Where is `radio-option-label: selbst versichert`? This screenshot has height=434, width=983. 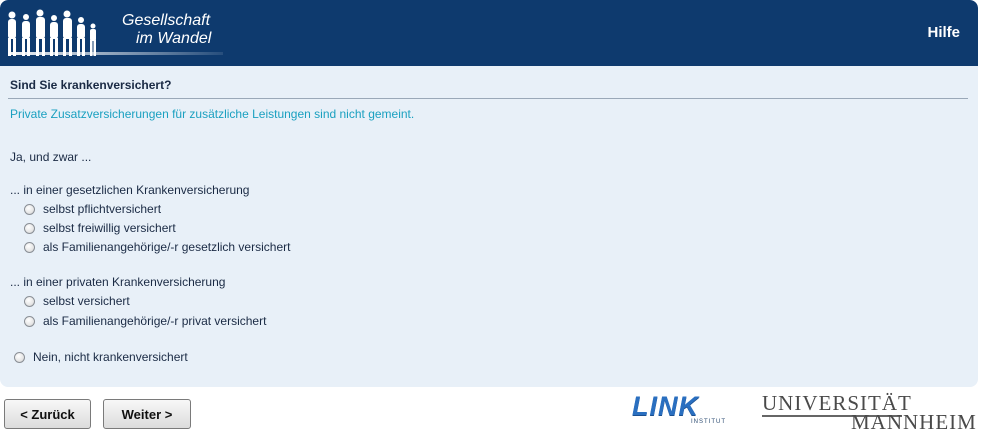
radio-option-label: selbst versichert is located at coordinates (86, 301).